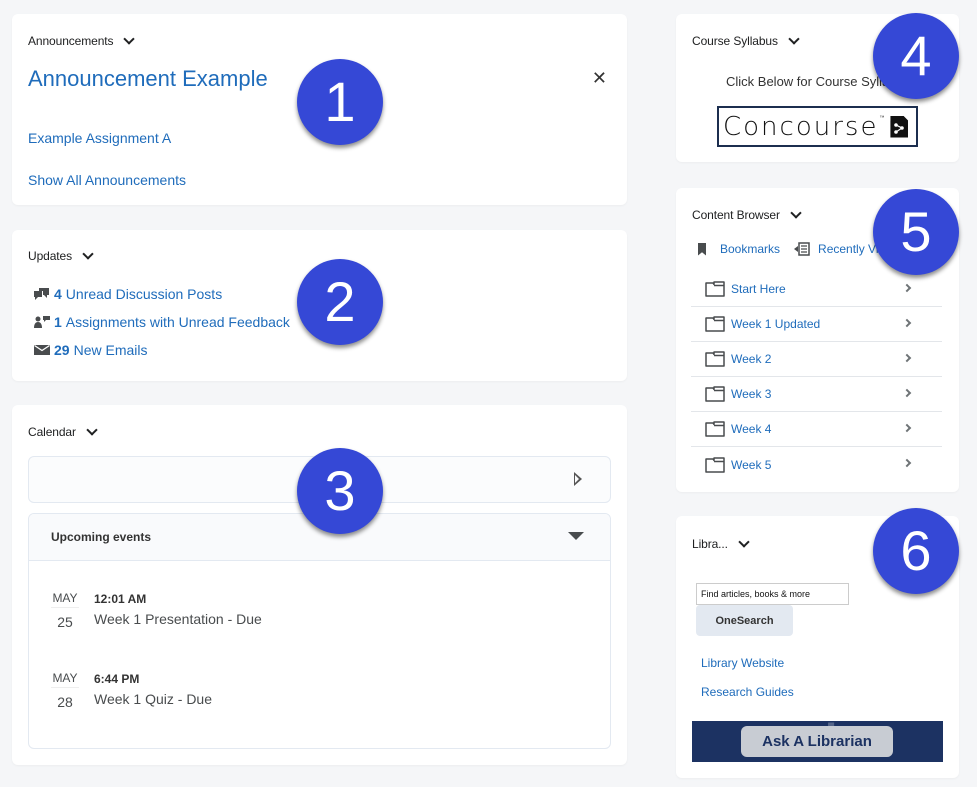 The height and width of the screenshot is (787, 977). I want to click on update-count: 29, so click(62, 350).